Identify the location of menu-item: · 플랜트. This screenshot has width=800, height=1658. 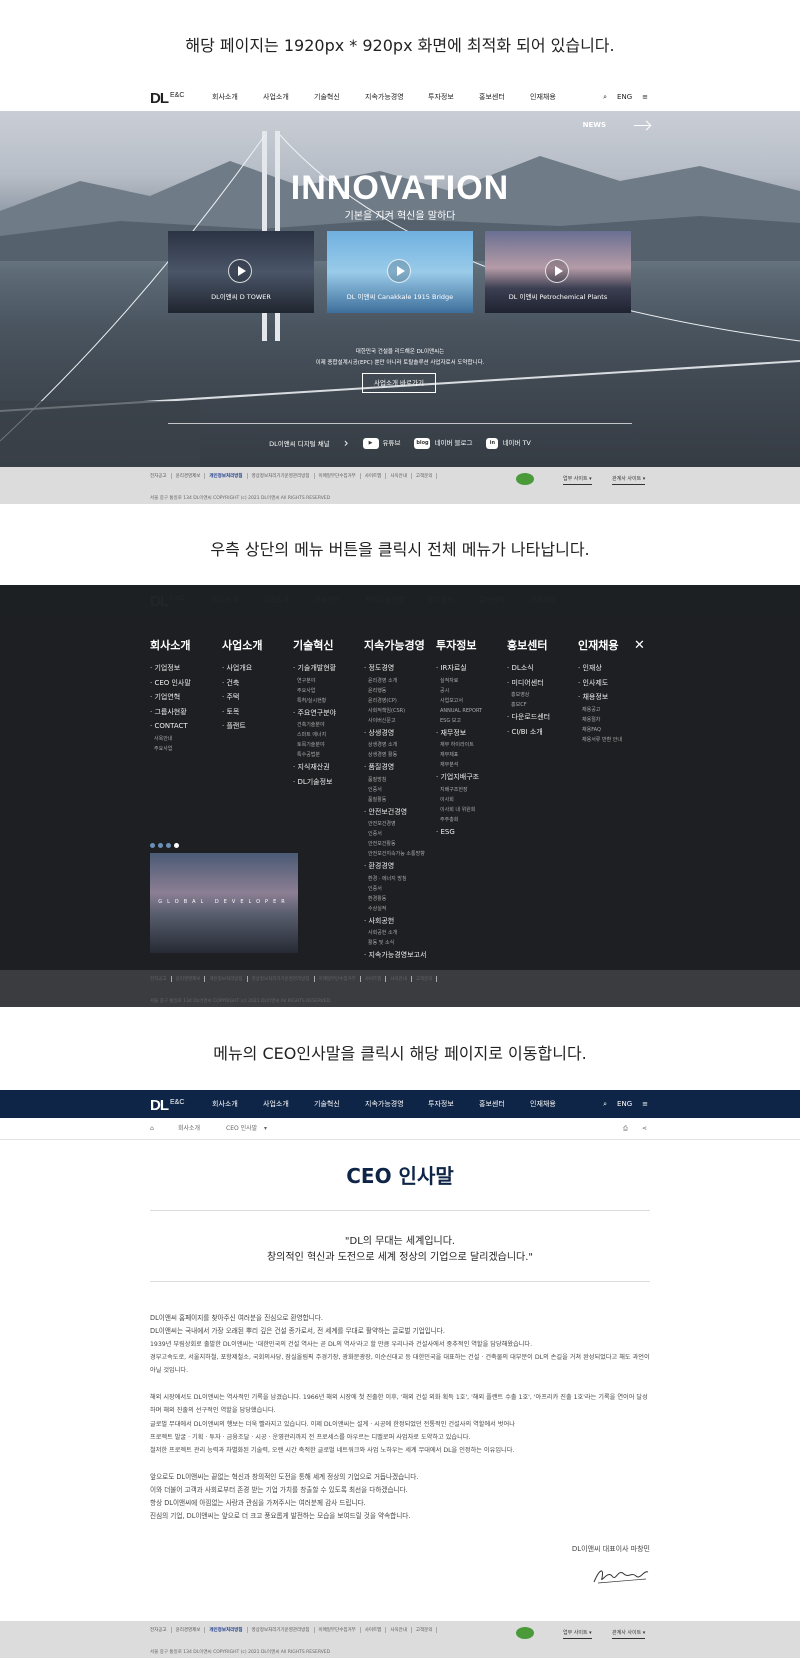
(242, 726).